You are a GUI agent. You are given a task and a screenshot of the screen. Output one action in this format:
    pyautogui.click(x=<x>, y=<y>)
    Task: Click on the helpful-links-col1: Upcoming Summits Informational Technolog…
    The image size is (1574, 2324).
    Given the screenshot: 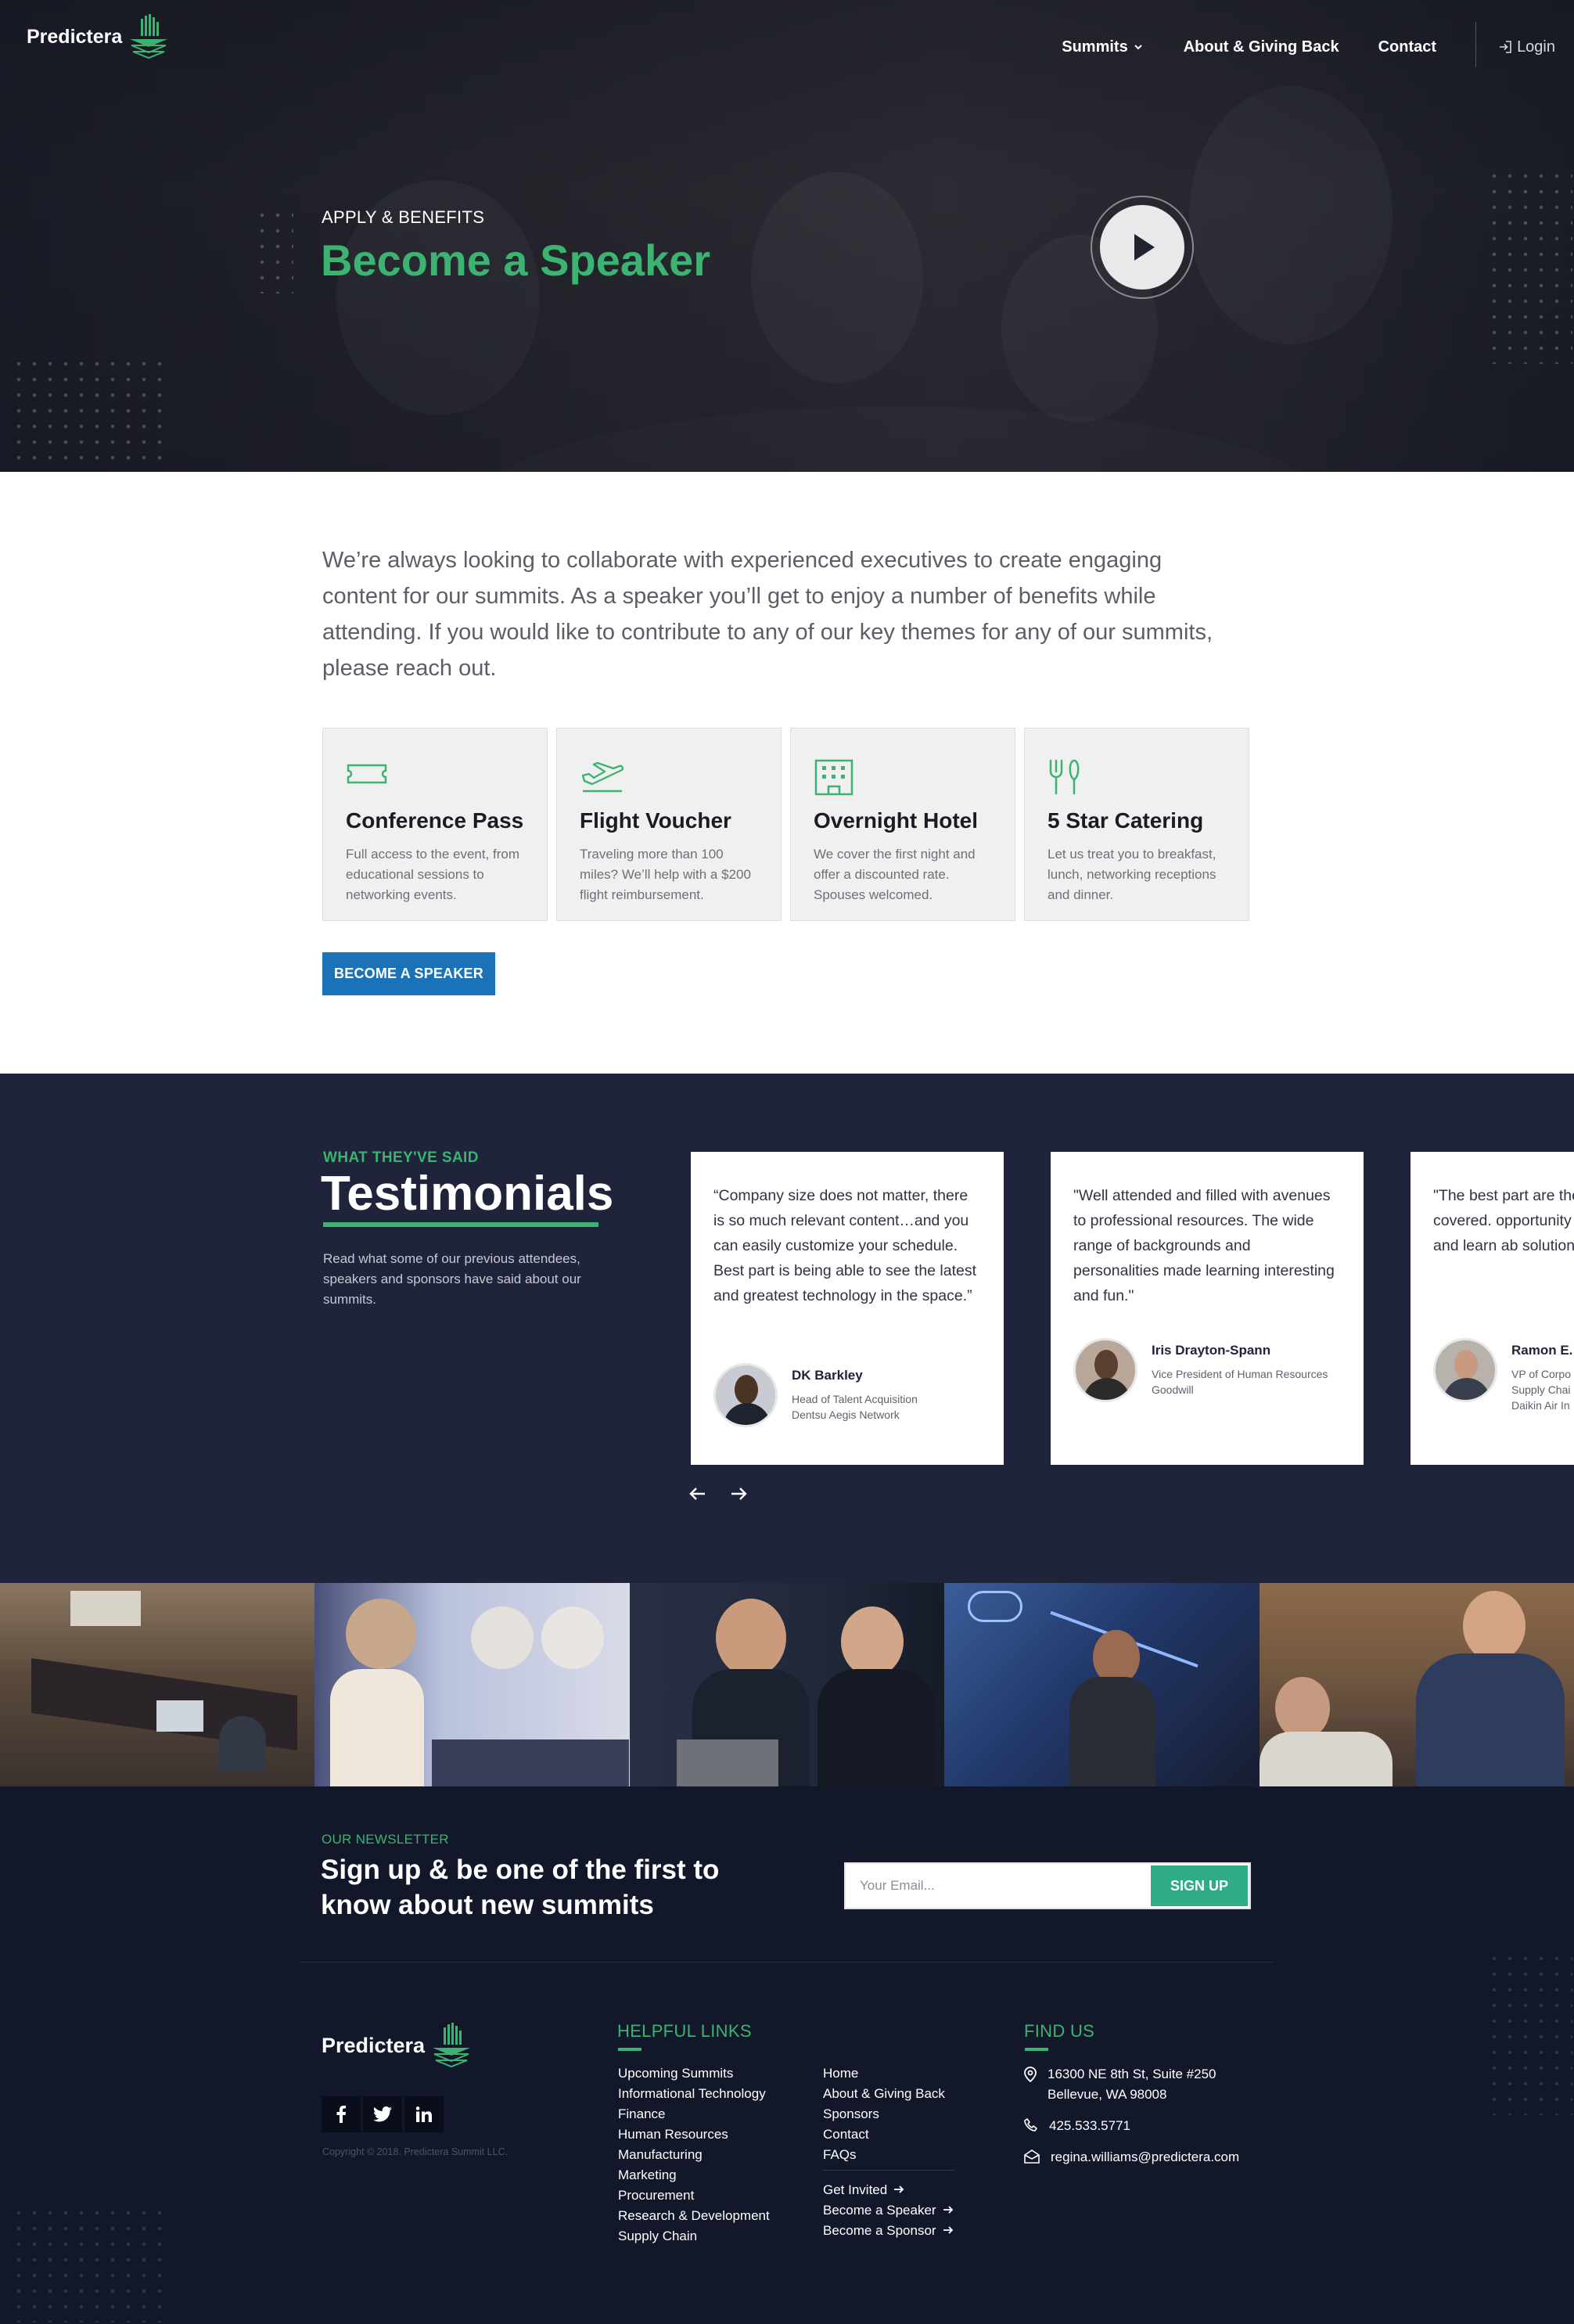 What is the action you would take?
    pyautogui.click(x=694, y=2155)
    